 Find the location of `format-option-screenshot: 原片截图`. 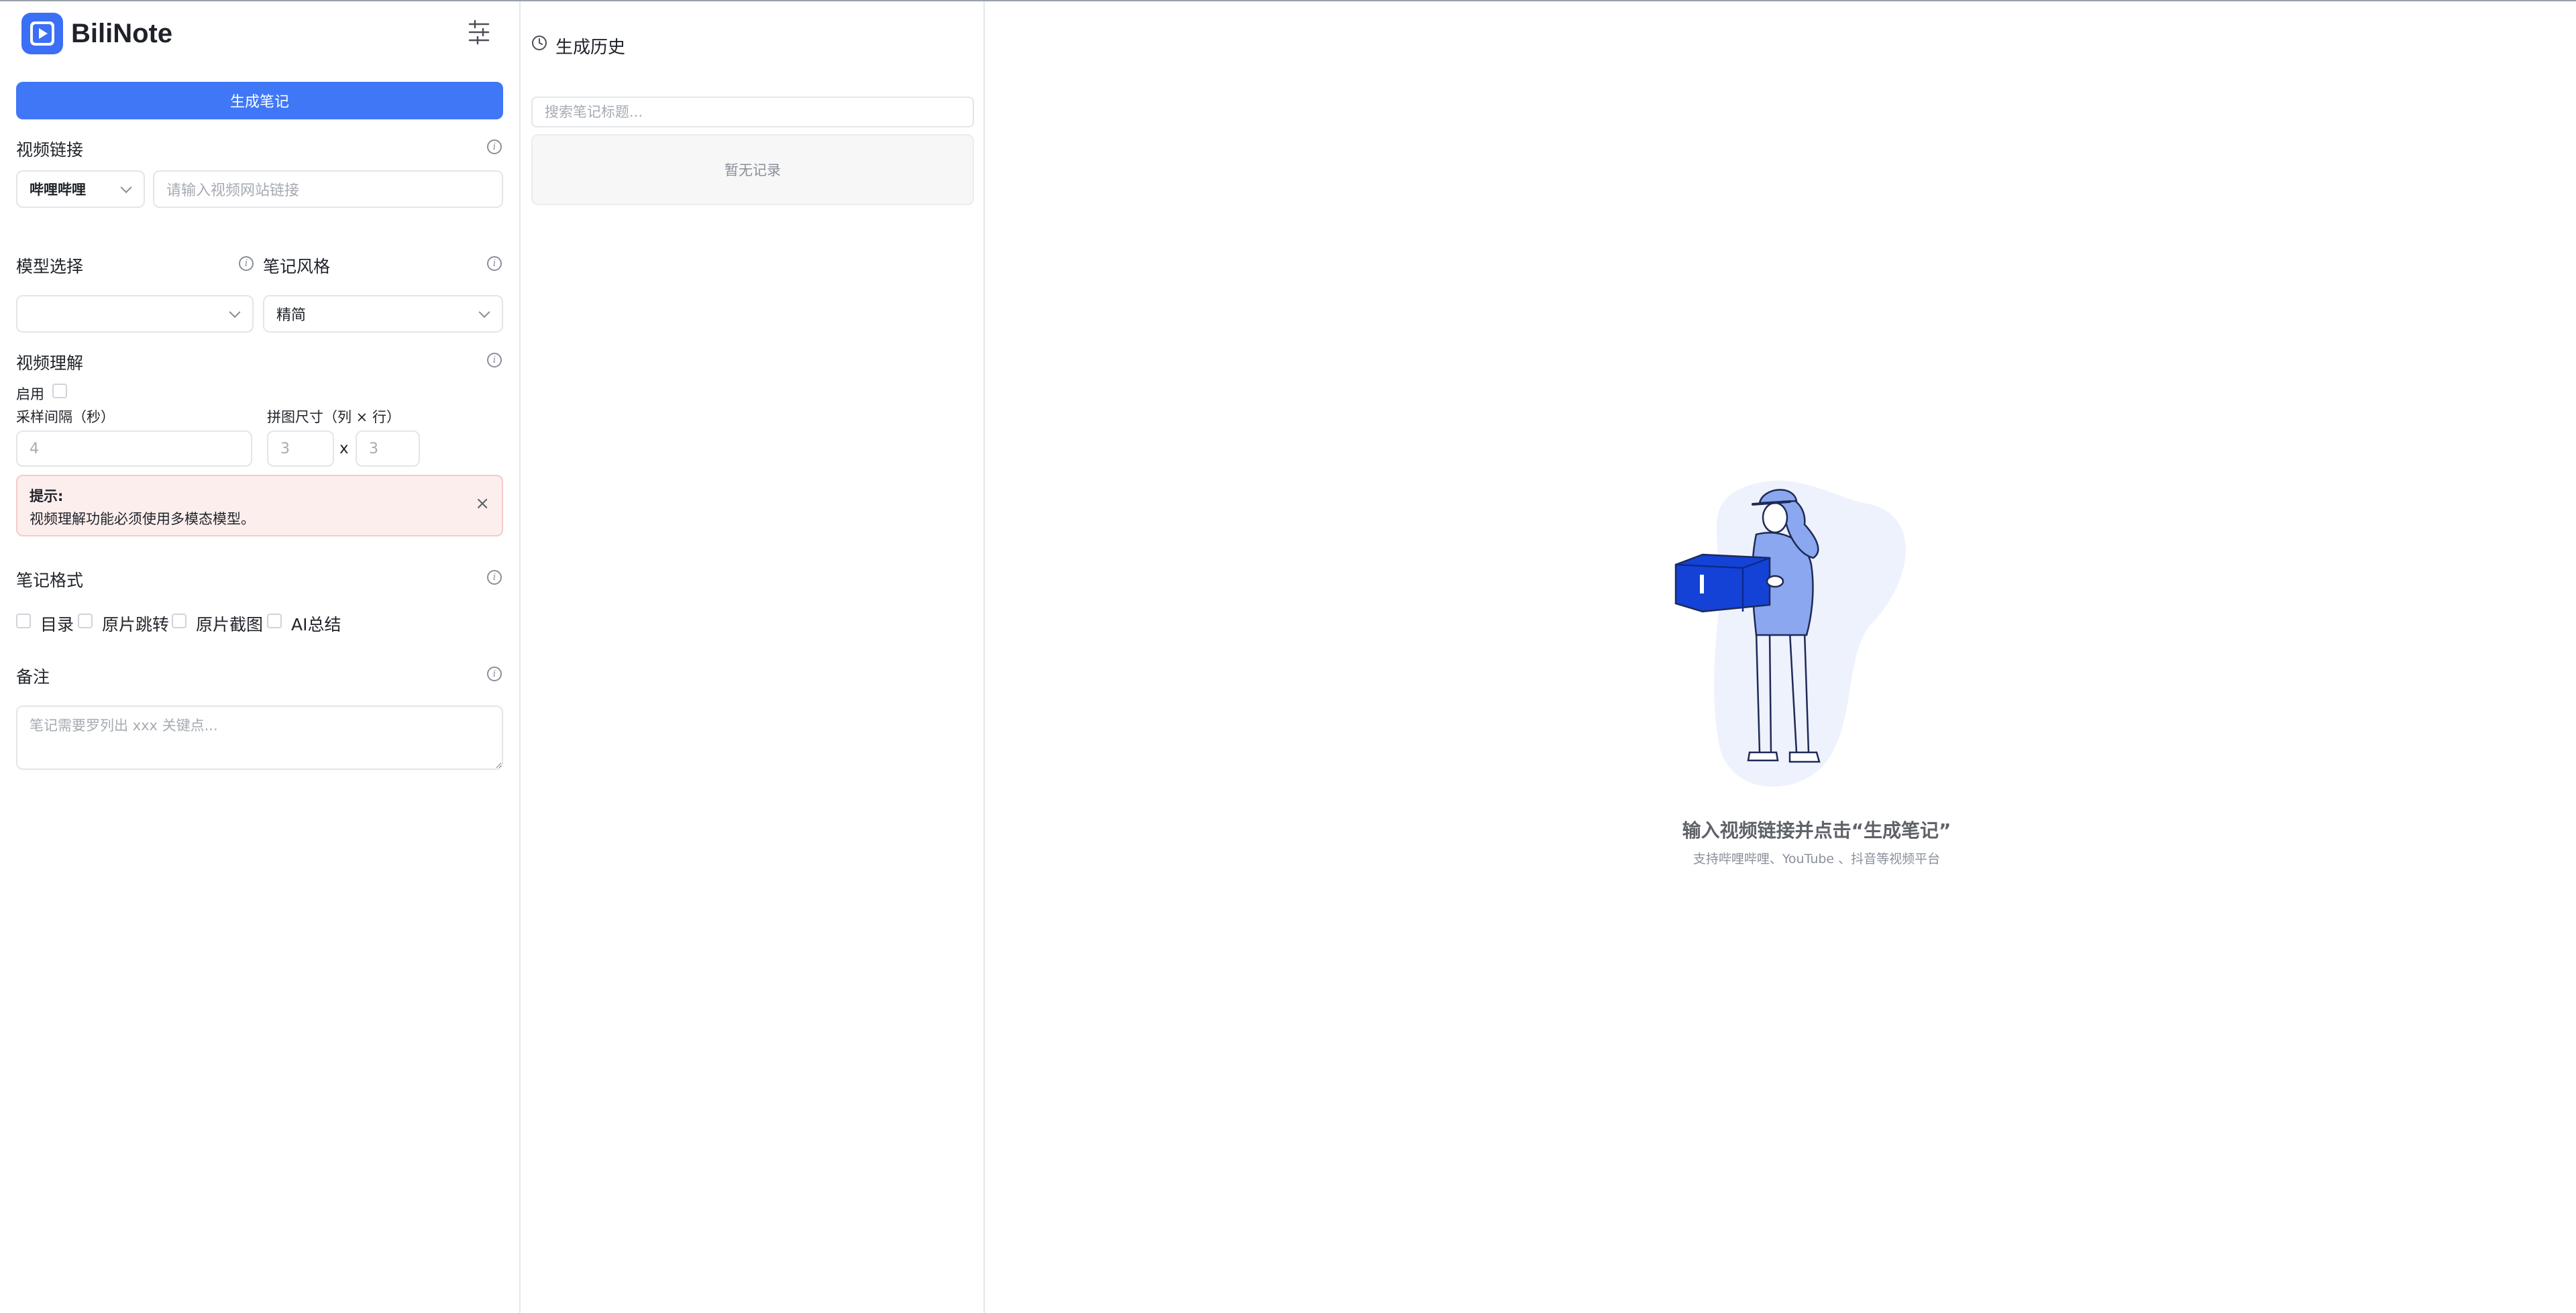

format-option-screenshot: 原片截图 is located at coordinates (230, 624).